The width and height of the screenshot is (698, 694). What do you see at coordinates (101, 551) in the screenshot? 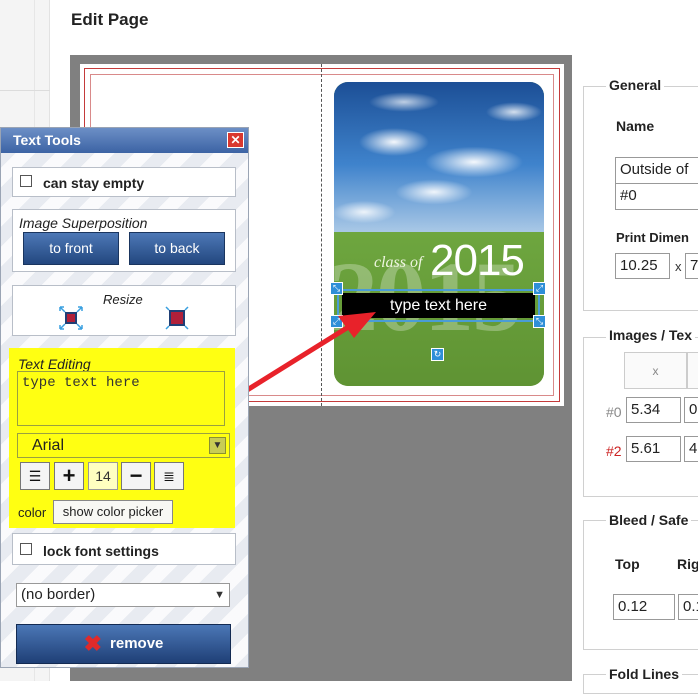
I see `lock-font-settings-label: lock font settings` at bounding box center [101, 551].